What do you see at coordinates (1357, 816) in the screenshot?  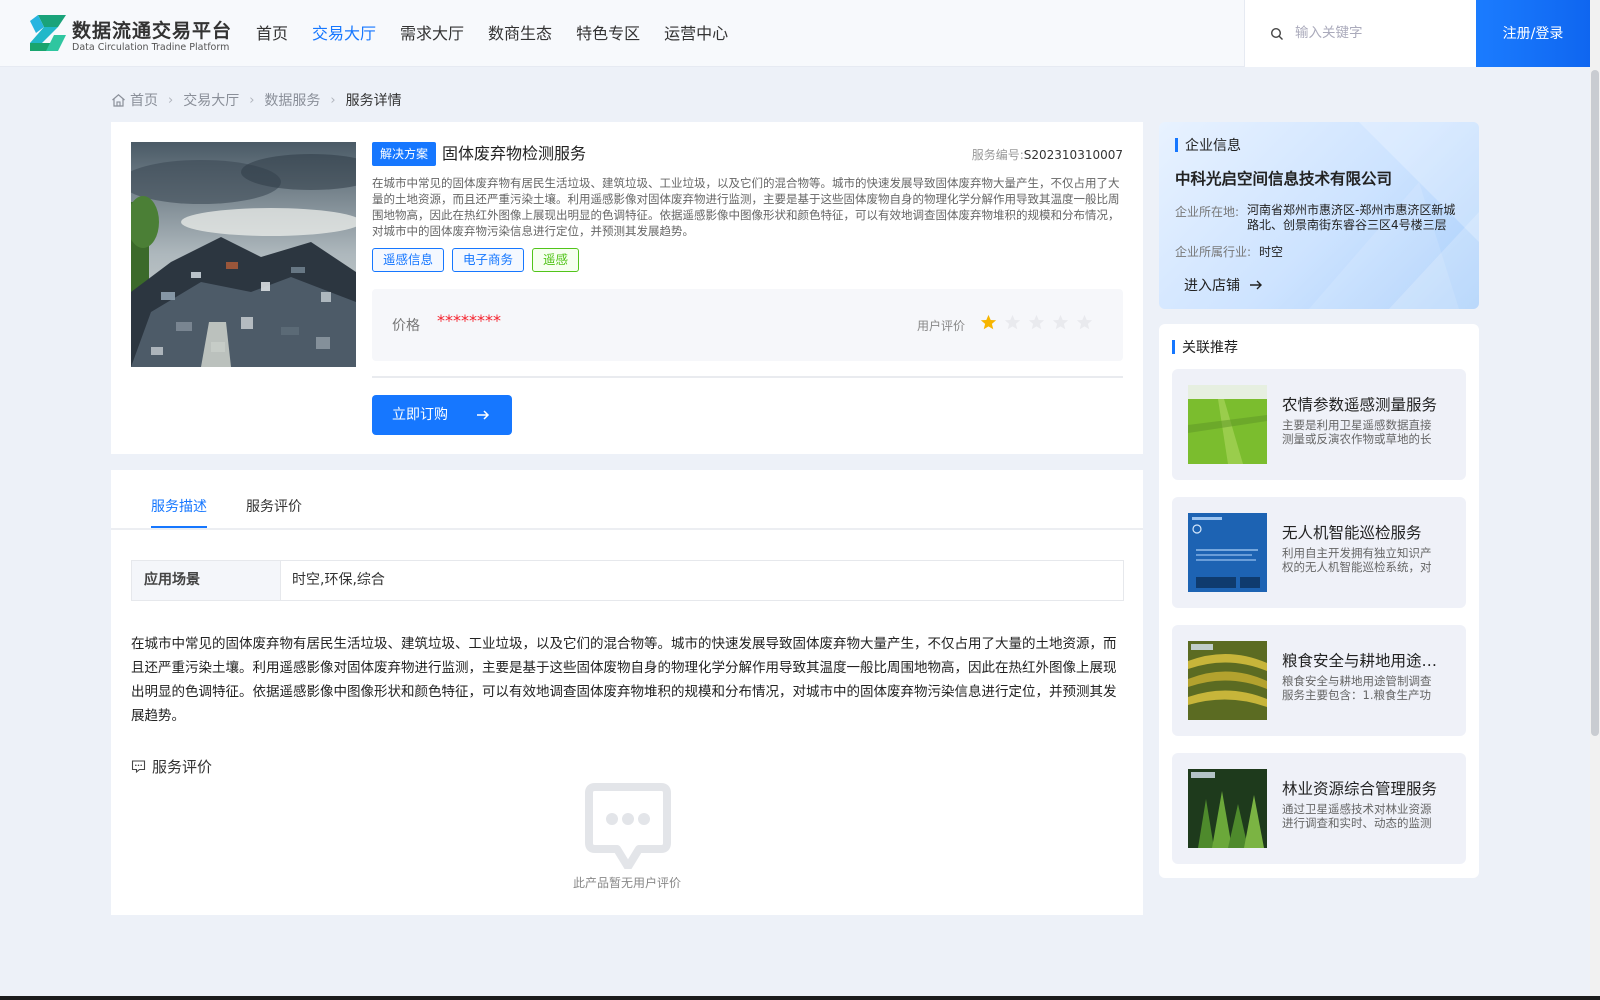 I see `recommend-description: 通过卫星遥感技术对林业资源进行调查和实时、动态的监测管理` at bounding box center [1357, 816].